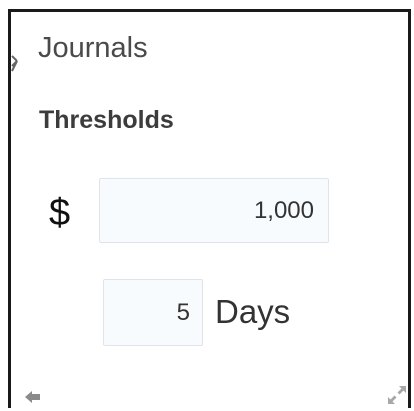 Image resolution: width=414 pixels, height=411 pixels. Describe the element at coordinates (214, 210) in the screenshot. I see `amount-input: 1,000` at that location.